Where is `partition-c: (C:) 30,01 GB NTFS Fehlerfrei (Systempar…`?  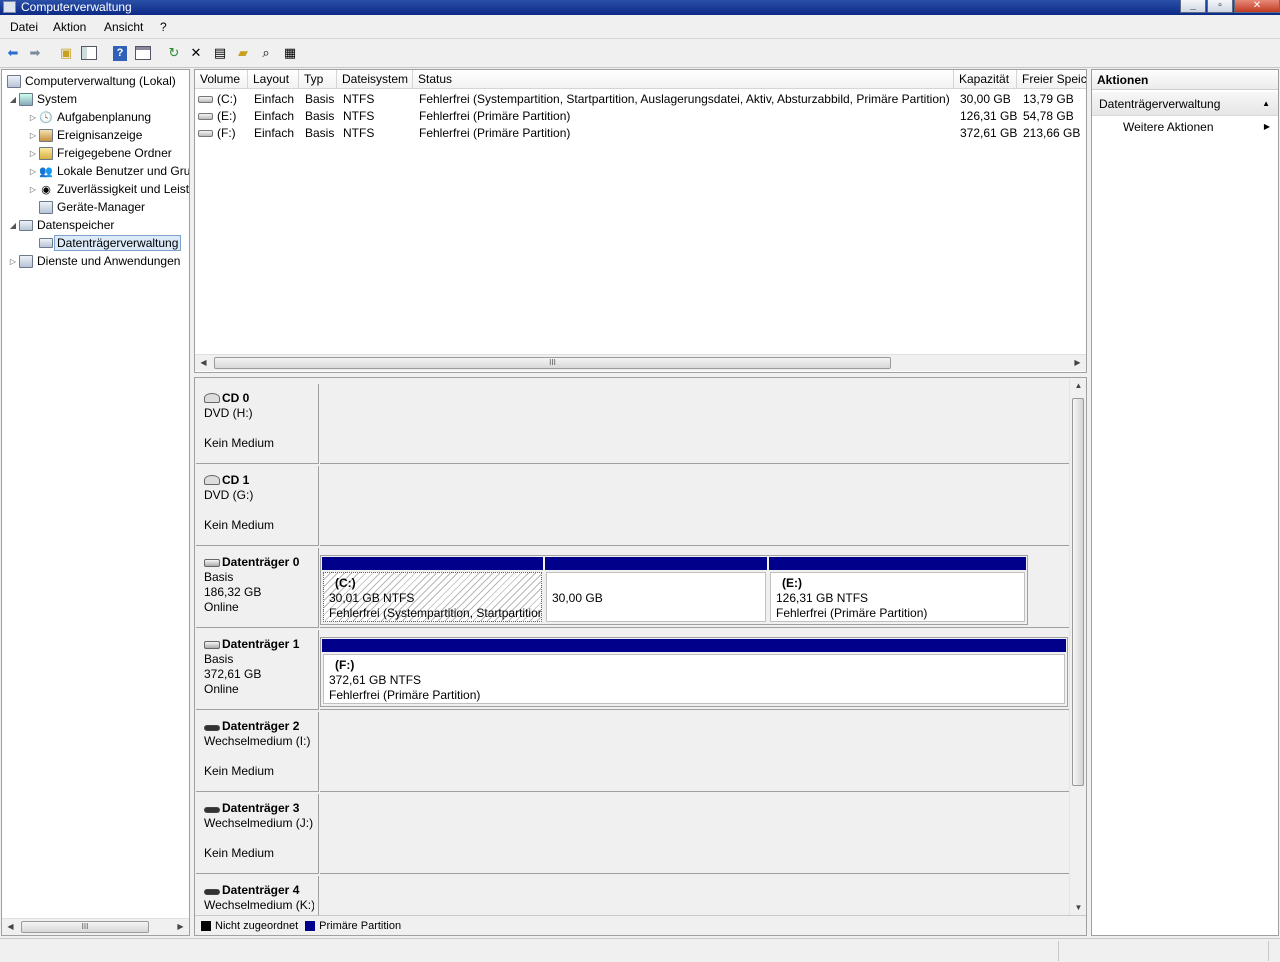 partition-c: (C:) 30,01 GB NTFS Fehlerfrei (Systempar… is located at coordinates (432, 590).